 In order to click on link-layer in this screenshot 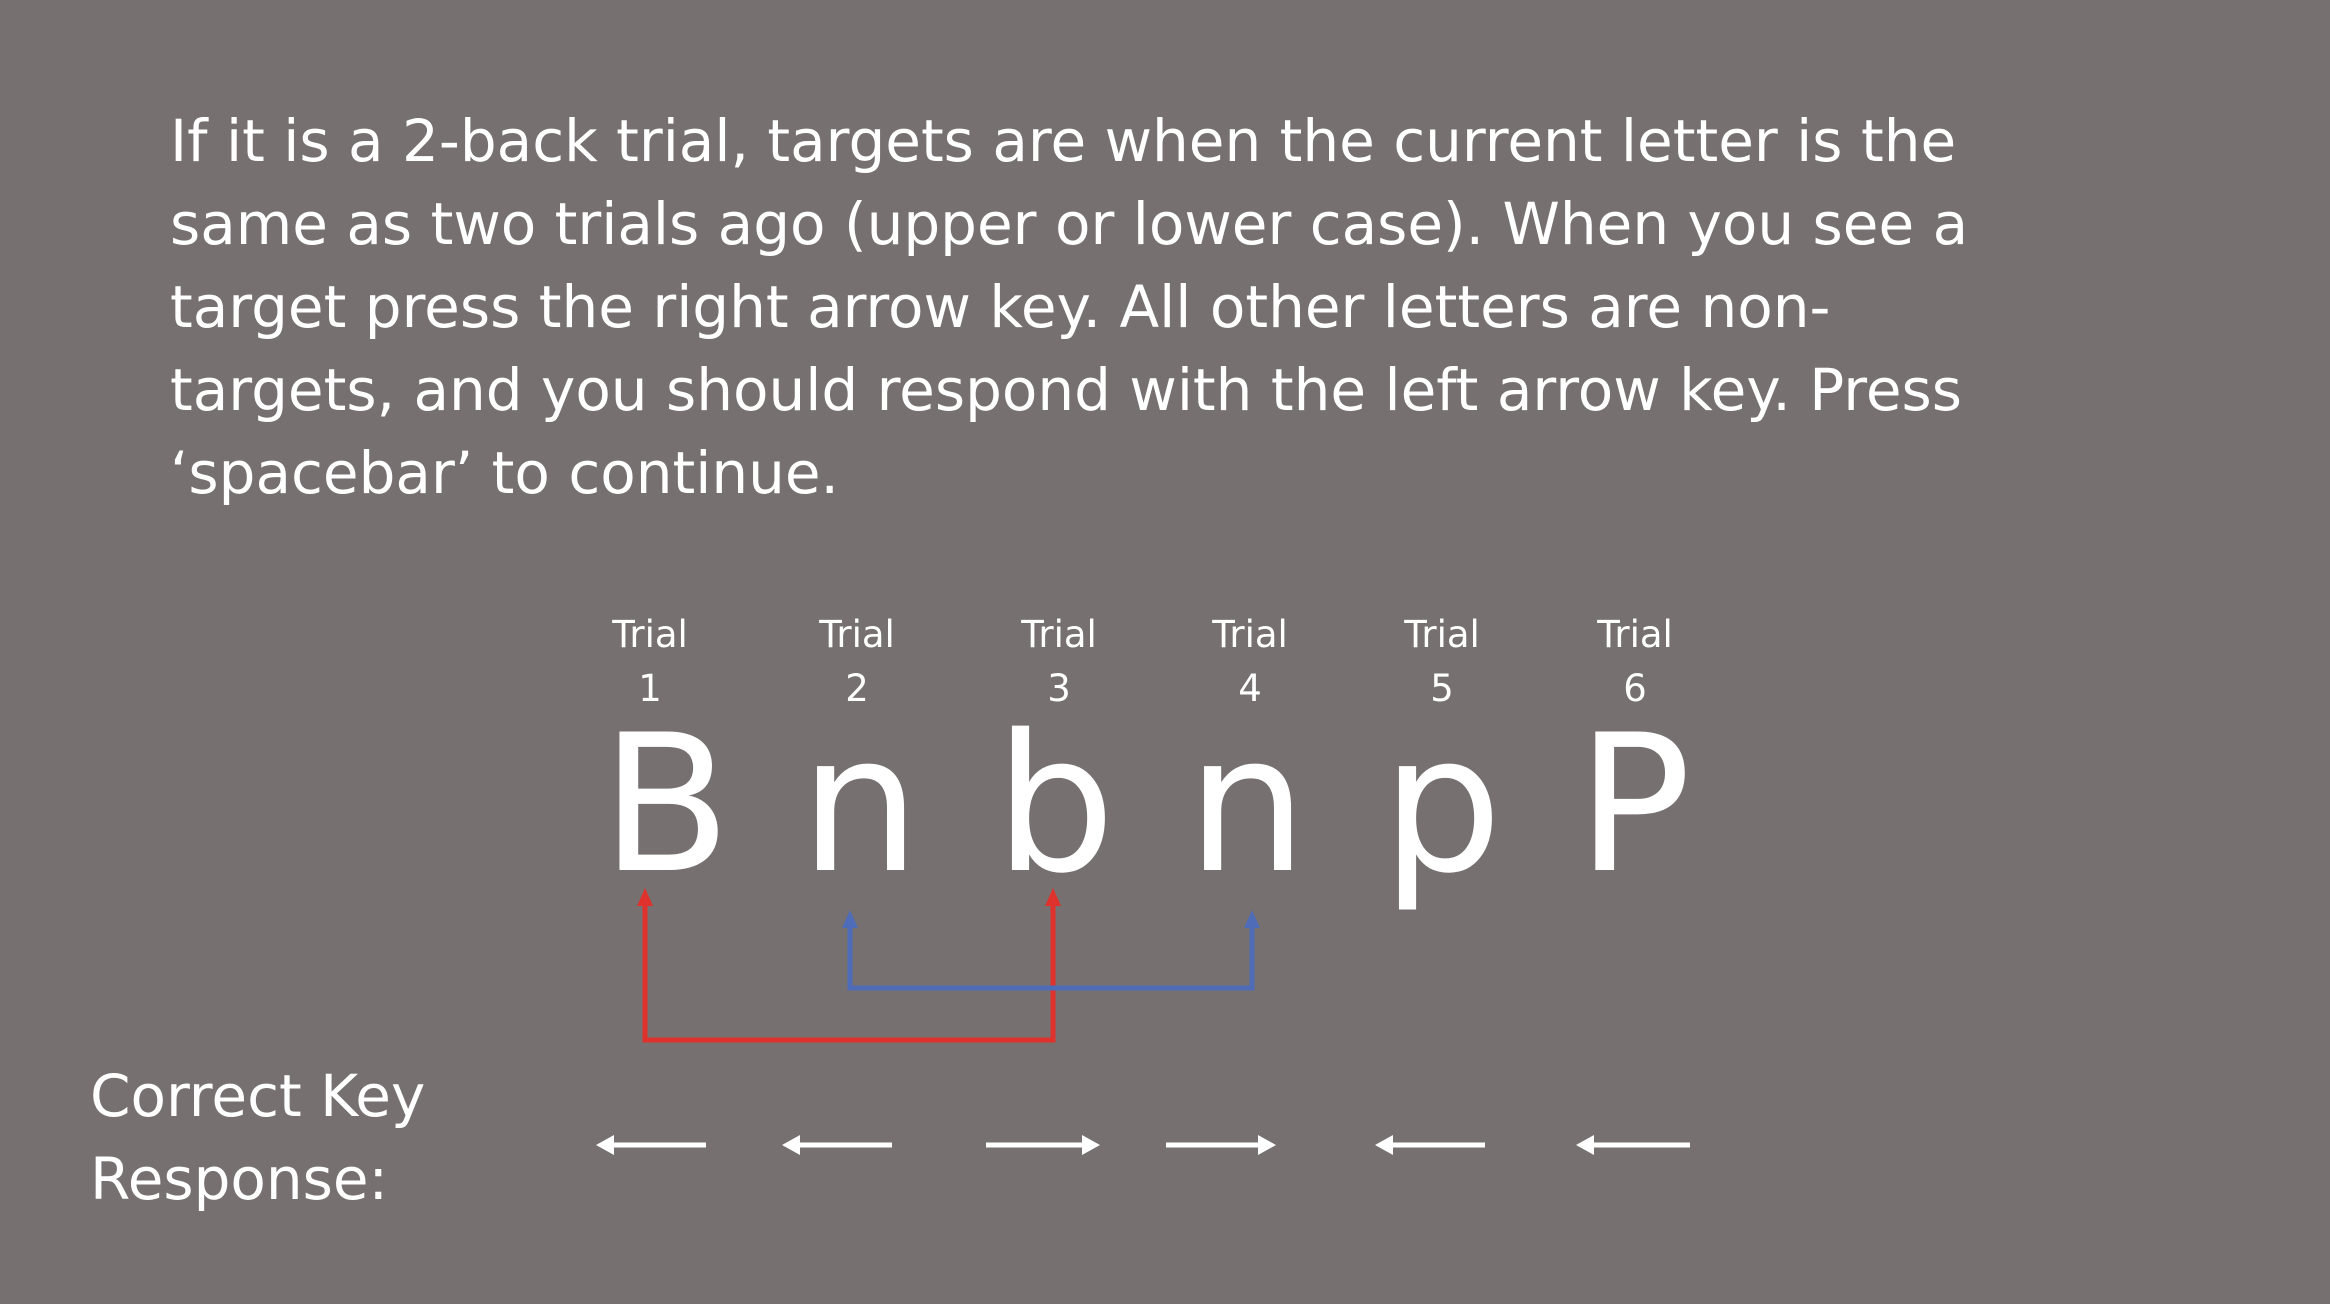, I will do `click(948, 965)`.